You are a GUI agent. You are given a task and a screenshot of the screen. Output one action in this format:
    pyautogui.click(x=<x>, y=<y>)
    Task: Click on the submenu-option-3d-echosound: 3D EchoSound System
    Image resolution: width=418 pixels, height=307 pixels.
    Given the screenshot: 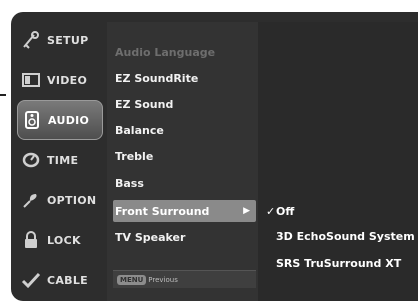 What is the action you would take?
    pyautogui.click(x=345, y=236)
    